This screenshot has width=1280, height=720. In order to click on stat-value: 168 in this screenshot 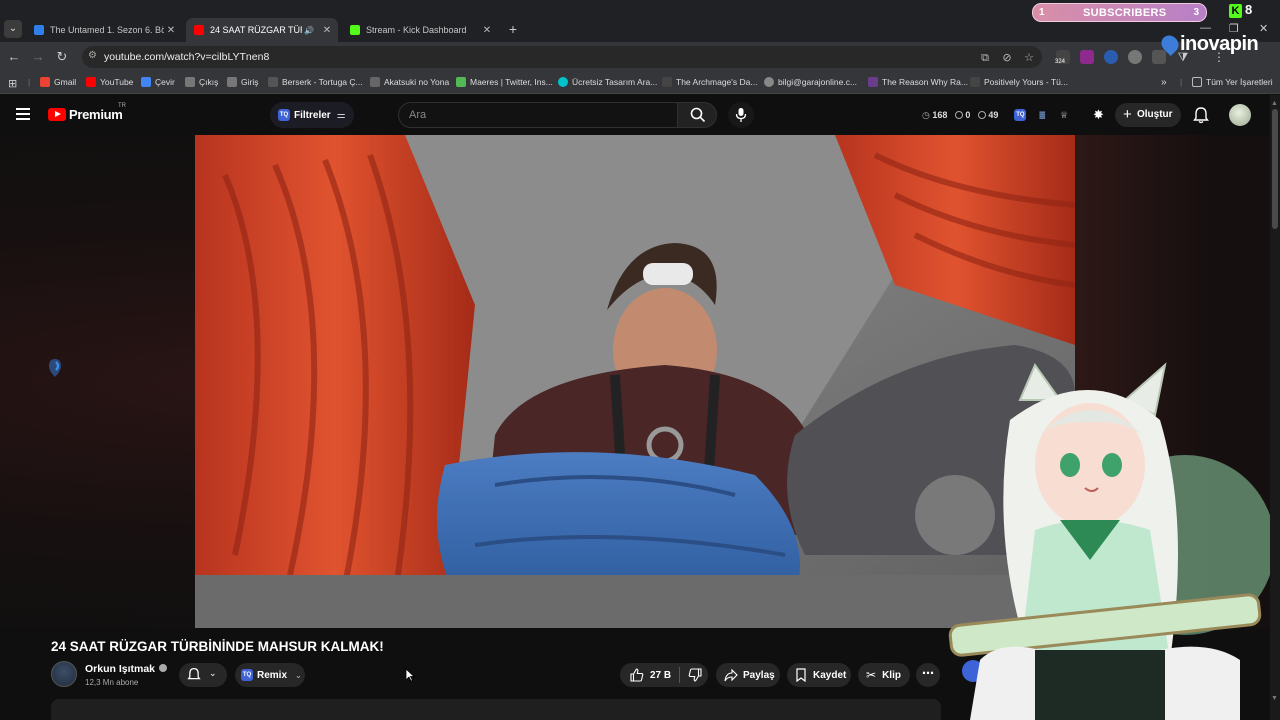, I will do `click(940, 114)`.